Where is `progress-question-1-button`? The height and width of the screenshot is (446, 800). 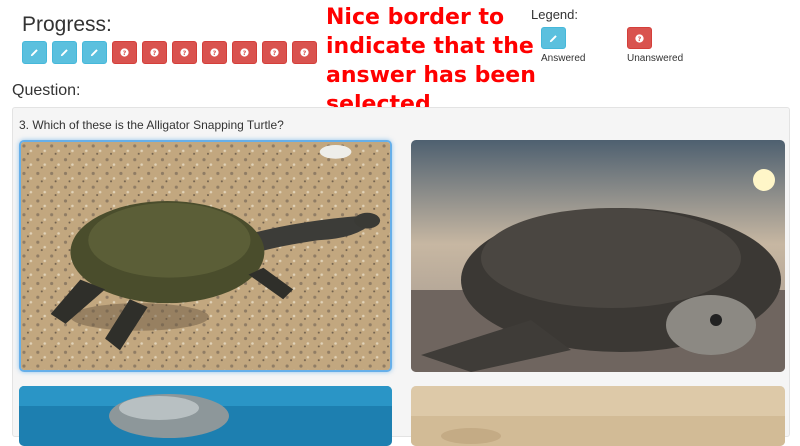
progress-question-1-button is located at coordinates (34, 52).